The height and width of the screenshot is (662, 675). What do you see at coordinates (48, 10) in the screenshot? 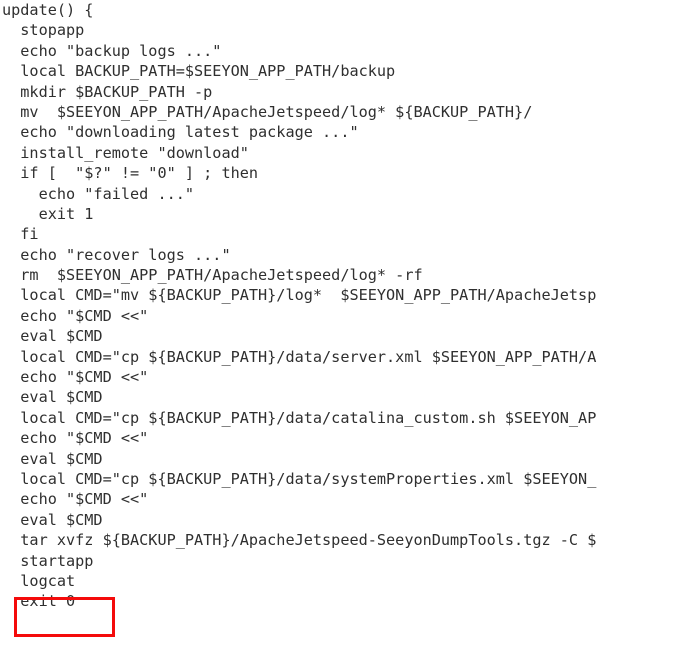
I see `code-line: update() {` at bounding box center [48, 10].